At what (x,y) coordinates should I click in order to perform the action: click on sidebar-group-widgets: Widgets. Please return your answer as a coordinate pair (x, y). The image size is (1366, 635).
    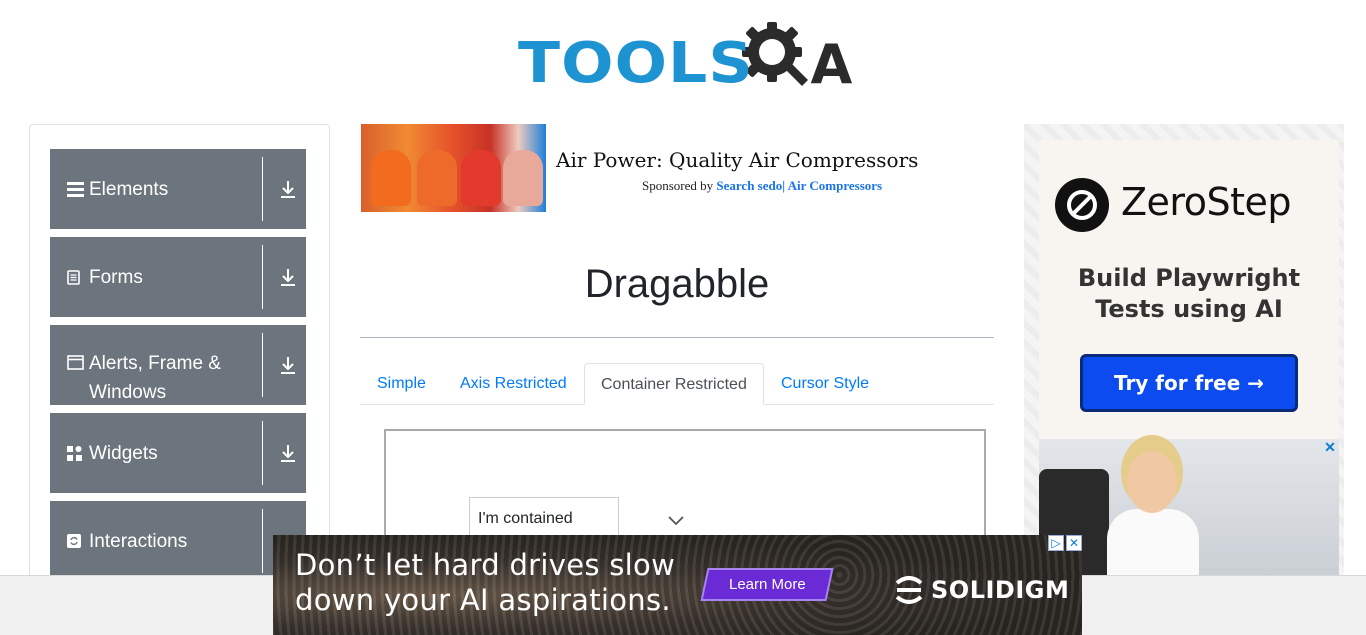
    Looking at the image, I should click on (178, 453).